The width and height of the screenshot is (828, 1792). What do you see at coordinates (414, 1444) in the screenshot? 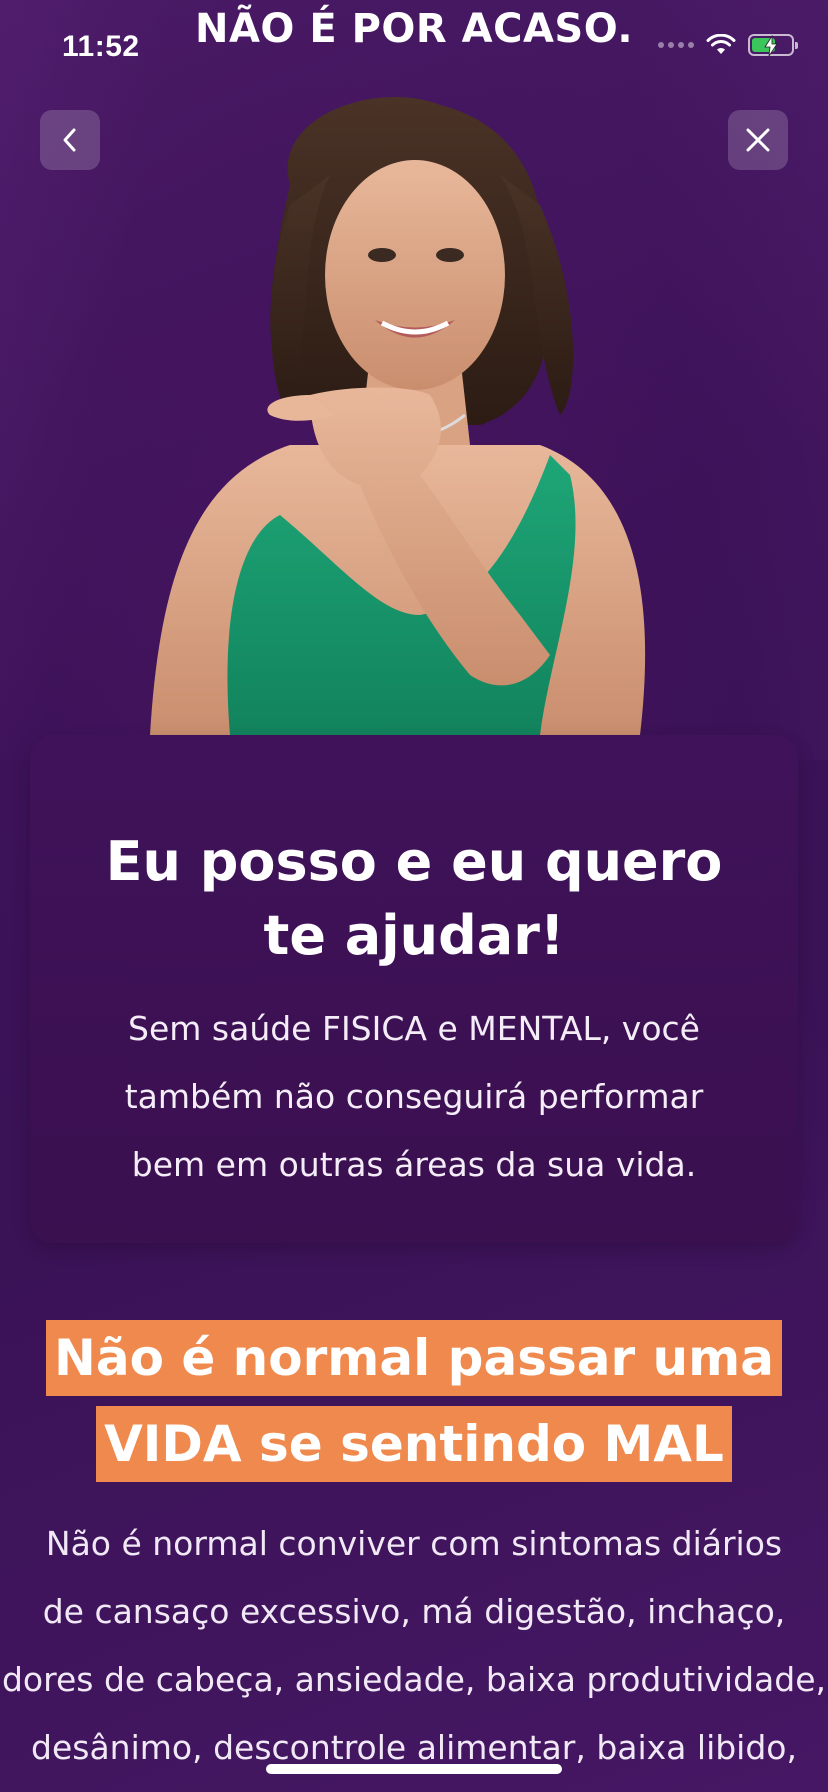
I see `highlight-line-2: VIDA se sentindo MAL` at bounding box center [414, 1444].